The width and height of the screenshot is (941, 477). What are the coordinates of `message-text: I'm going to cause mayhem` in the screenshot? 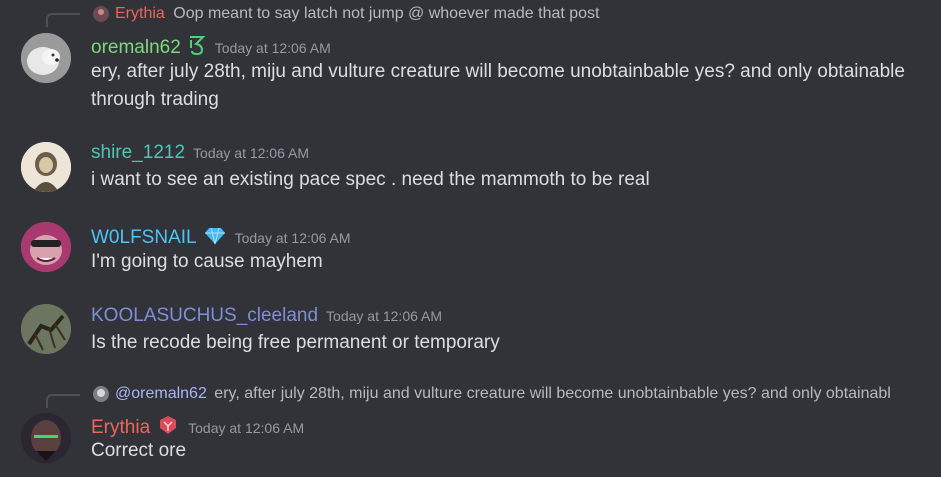 It's located at (207, 261).